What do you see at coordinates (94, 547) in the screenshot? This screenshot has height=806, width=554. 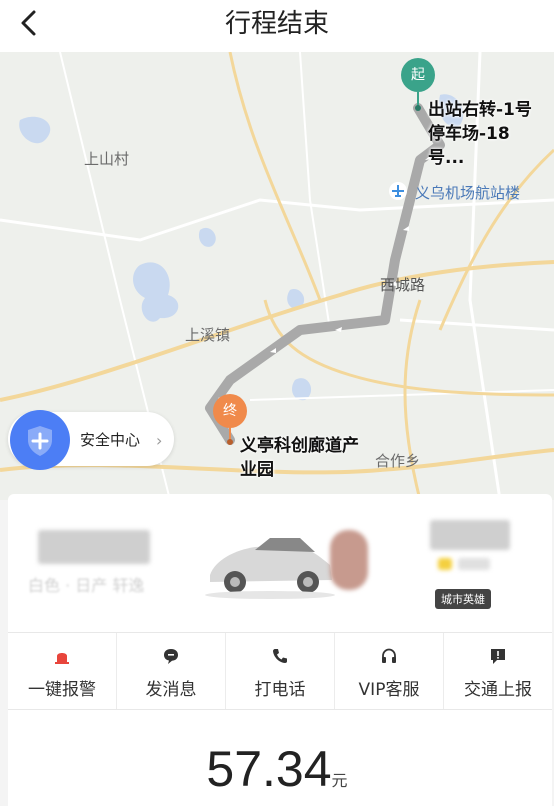 I see `plate-number-blurred` at bounding box center [94, 547].